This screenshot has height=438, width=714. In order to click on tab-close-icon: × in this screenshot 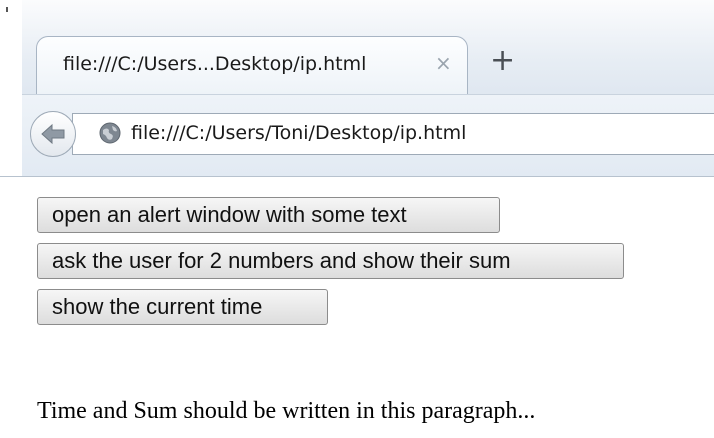, I will do `click(443, 63)`.